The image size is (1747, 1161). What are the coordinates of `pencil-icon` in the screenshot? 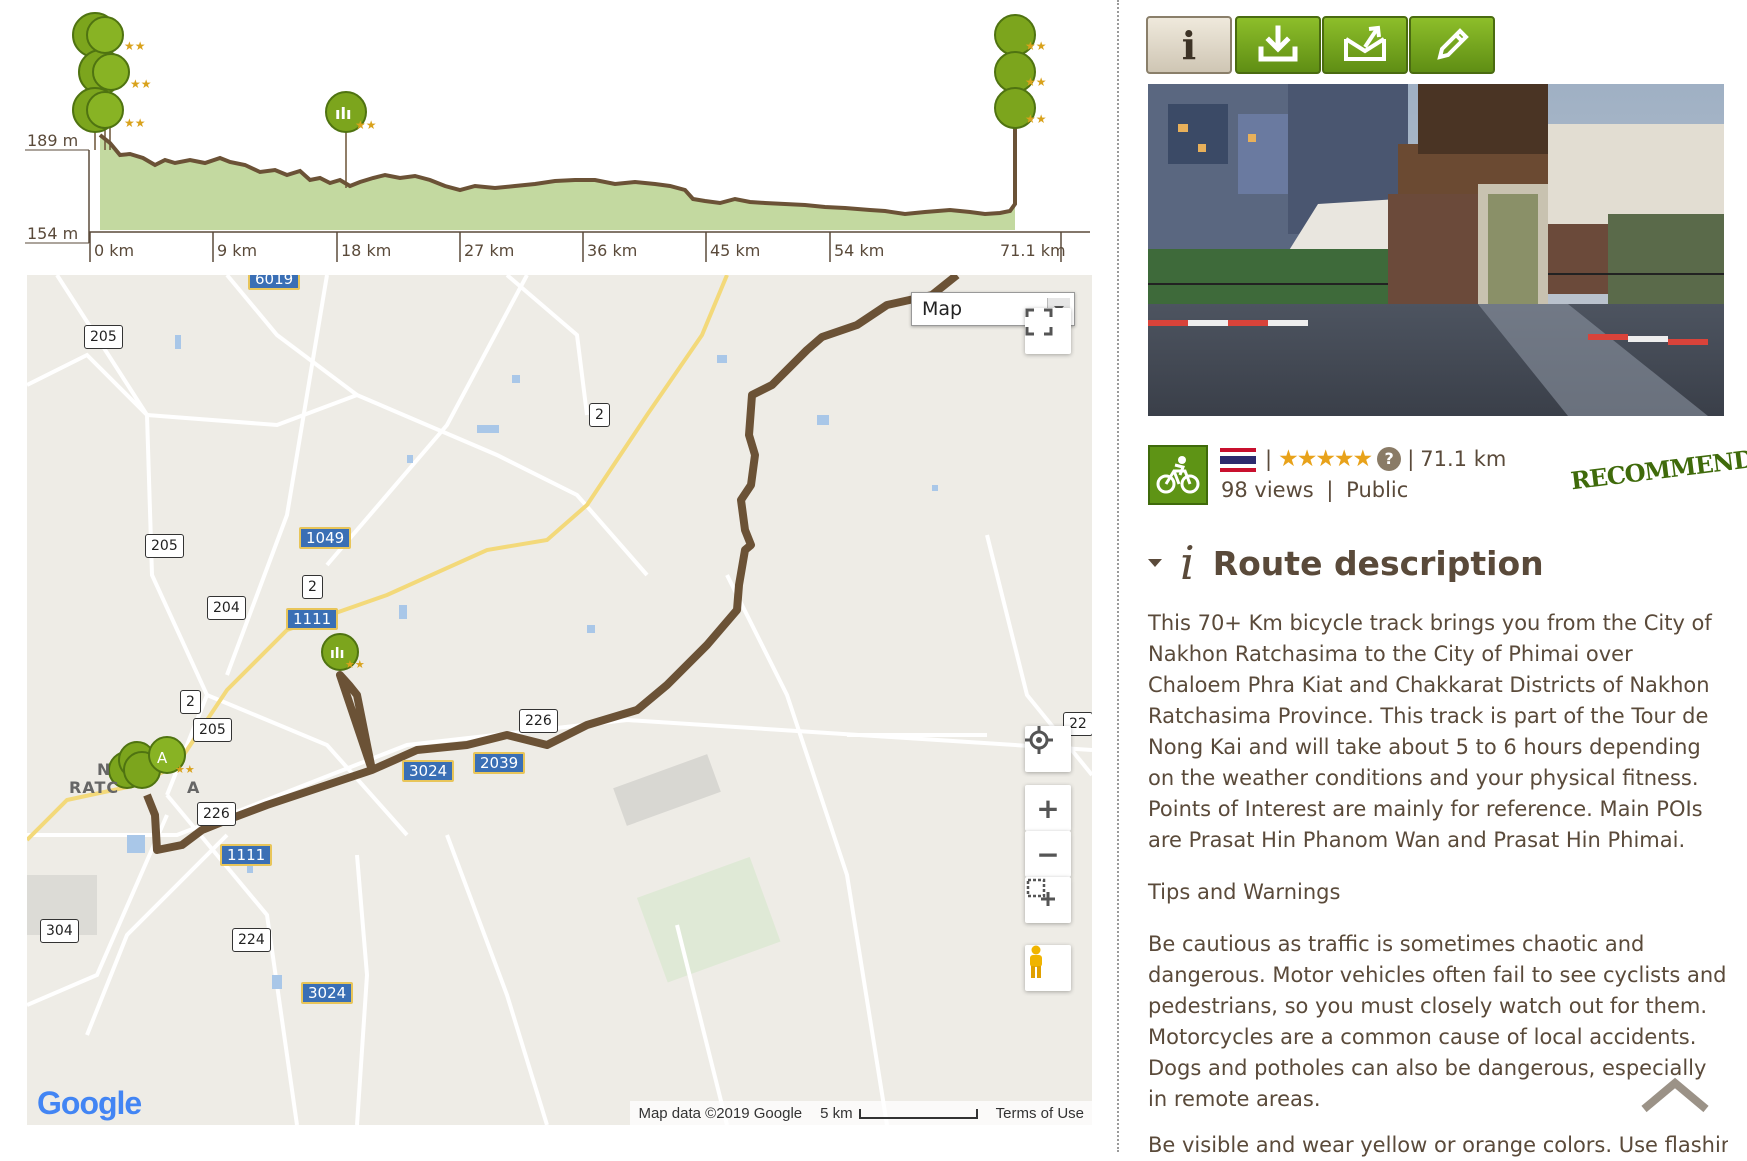 It's located at (1453, 44).